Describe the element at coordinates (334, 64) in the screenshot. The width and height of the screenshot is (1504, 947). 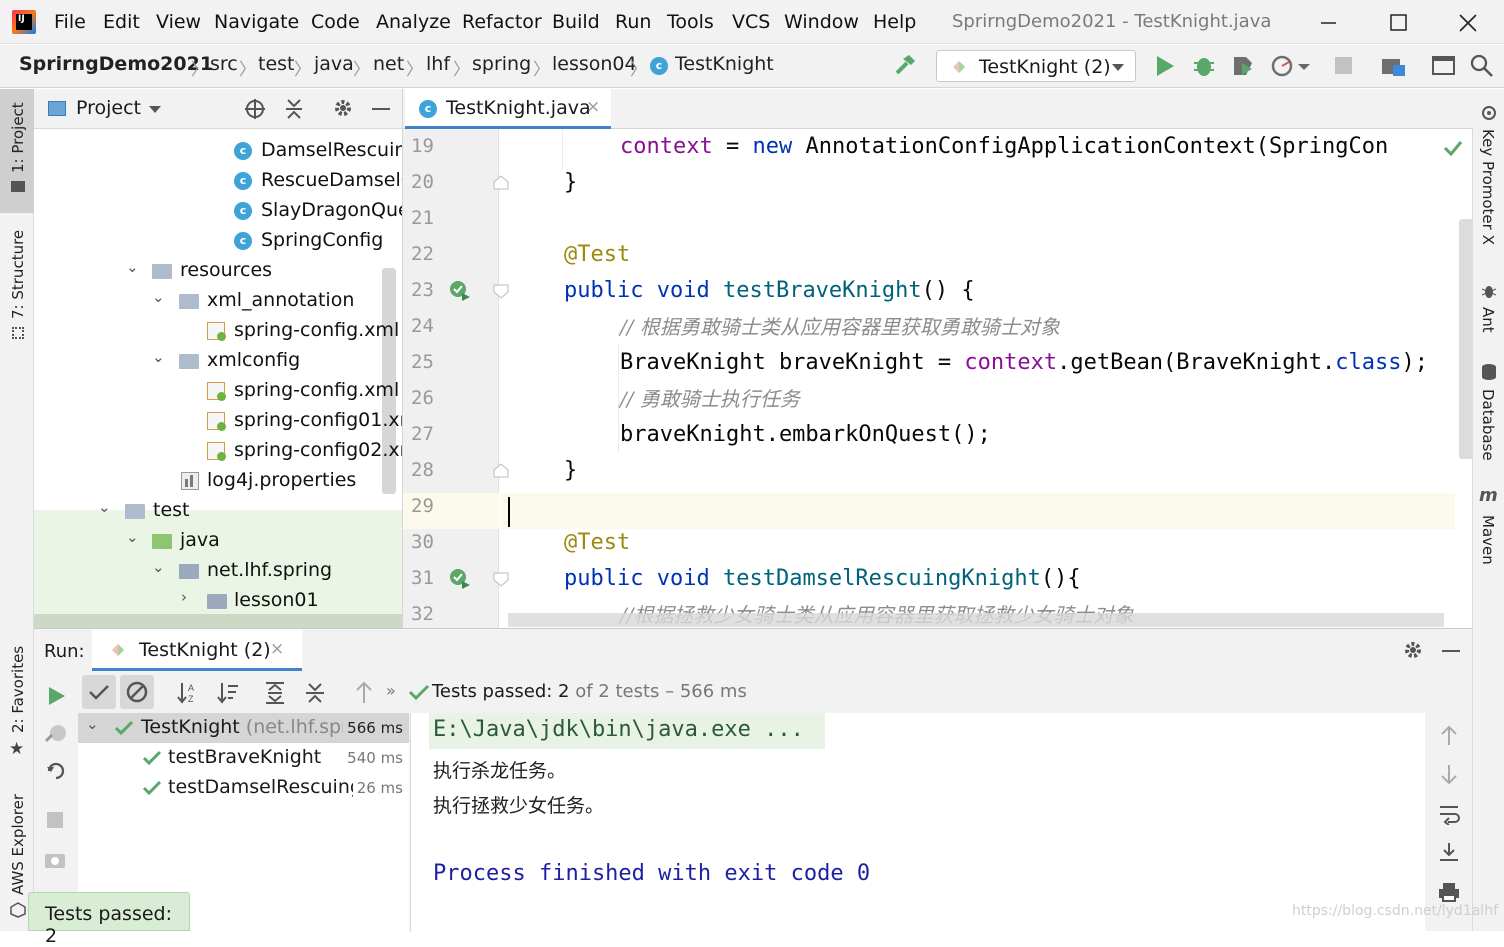
I see `breadcrumb-java: java` at that location.